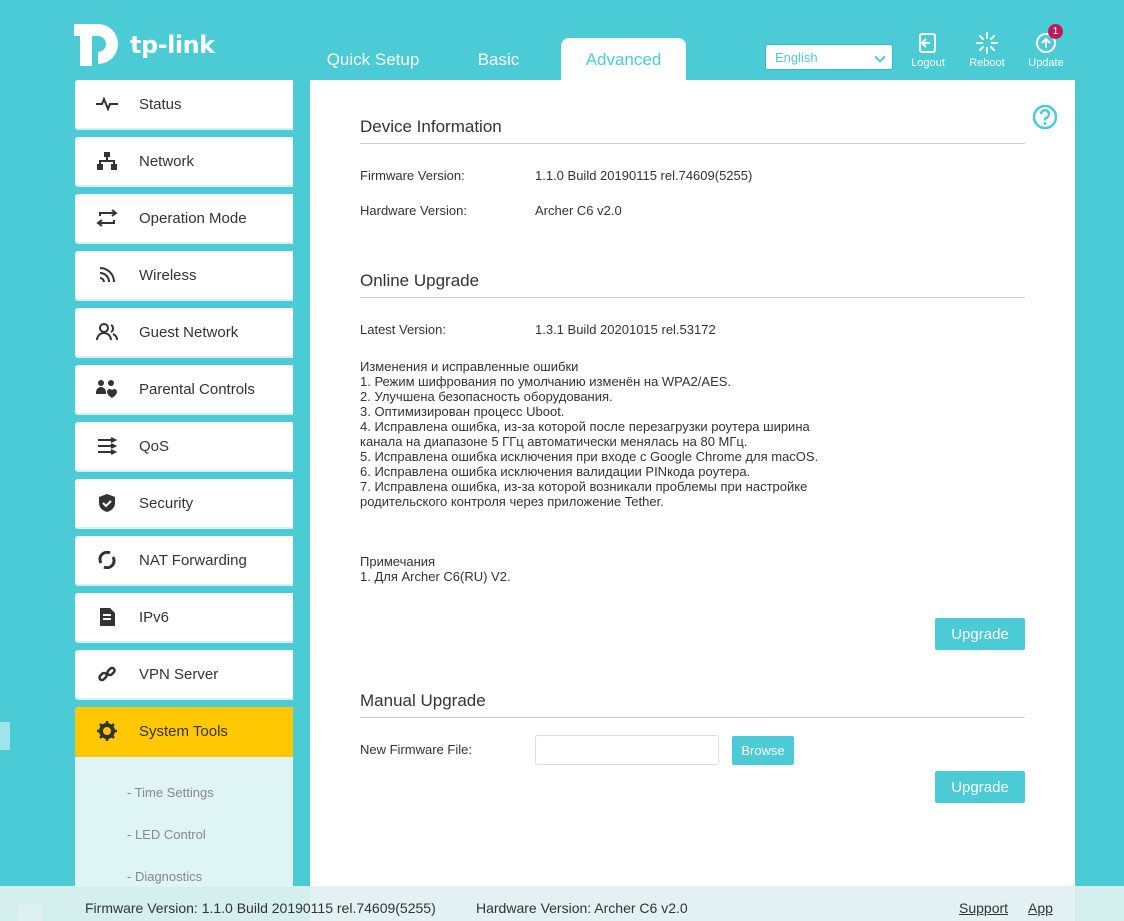 The width and height of the screenshot is (1124, 921). I want to click on parental-icon, so click(107, 389).